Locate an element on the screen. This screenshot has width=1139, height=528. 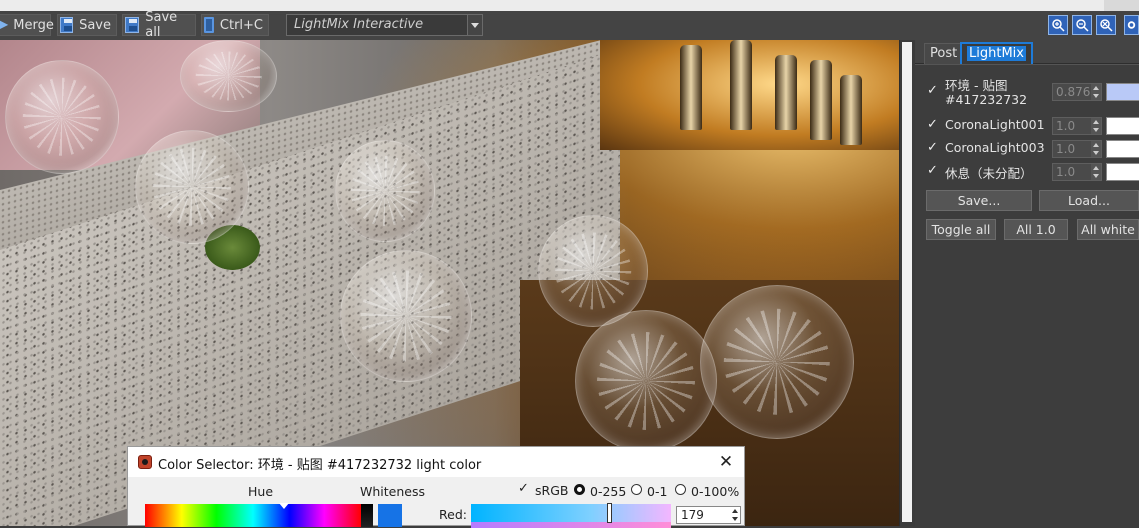
copy-button: Ctrl+C is located at coordinates (235, 25).